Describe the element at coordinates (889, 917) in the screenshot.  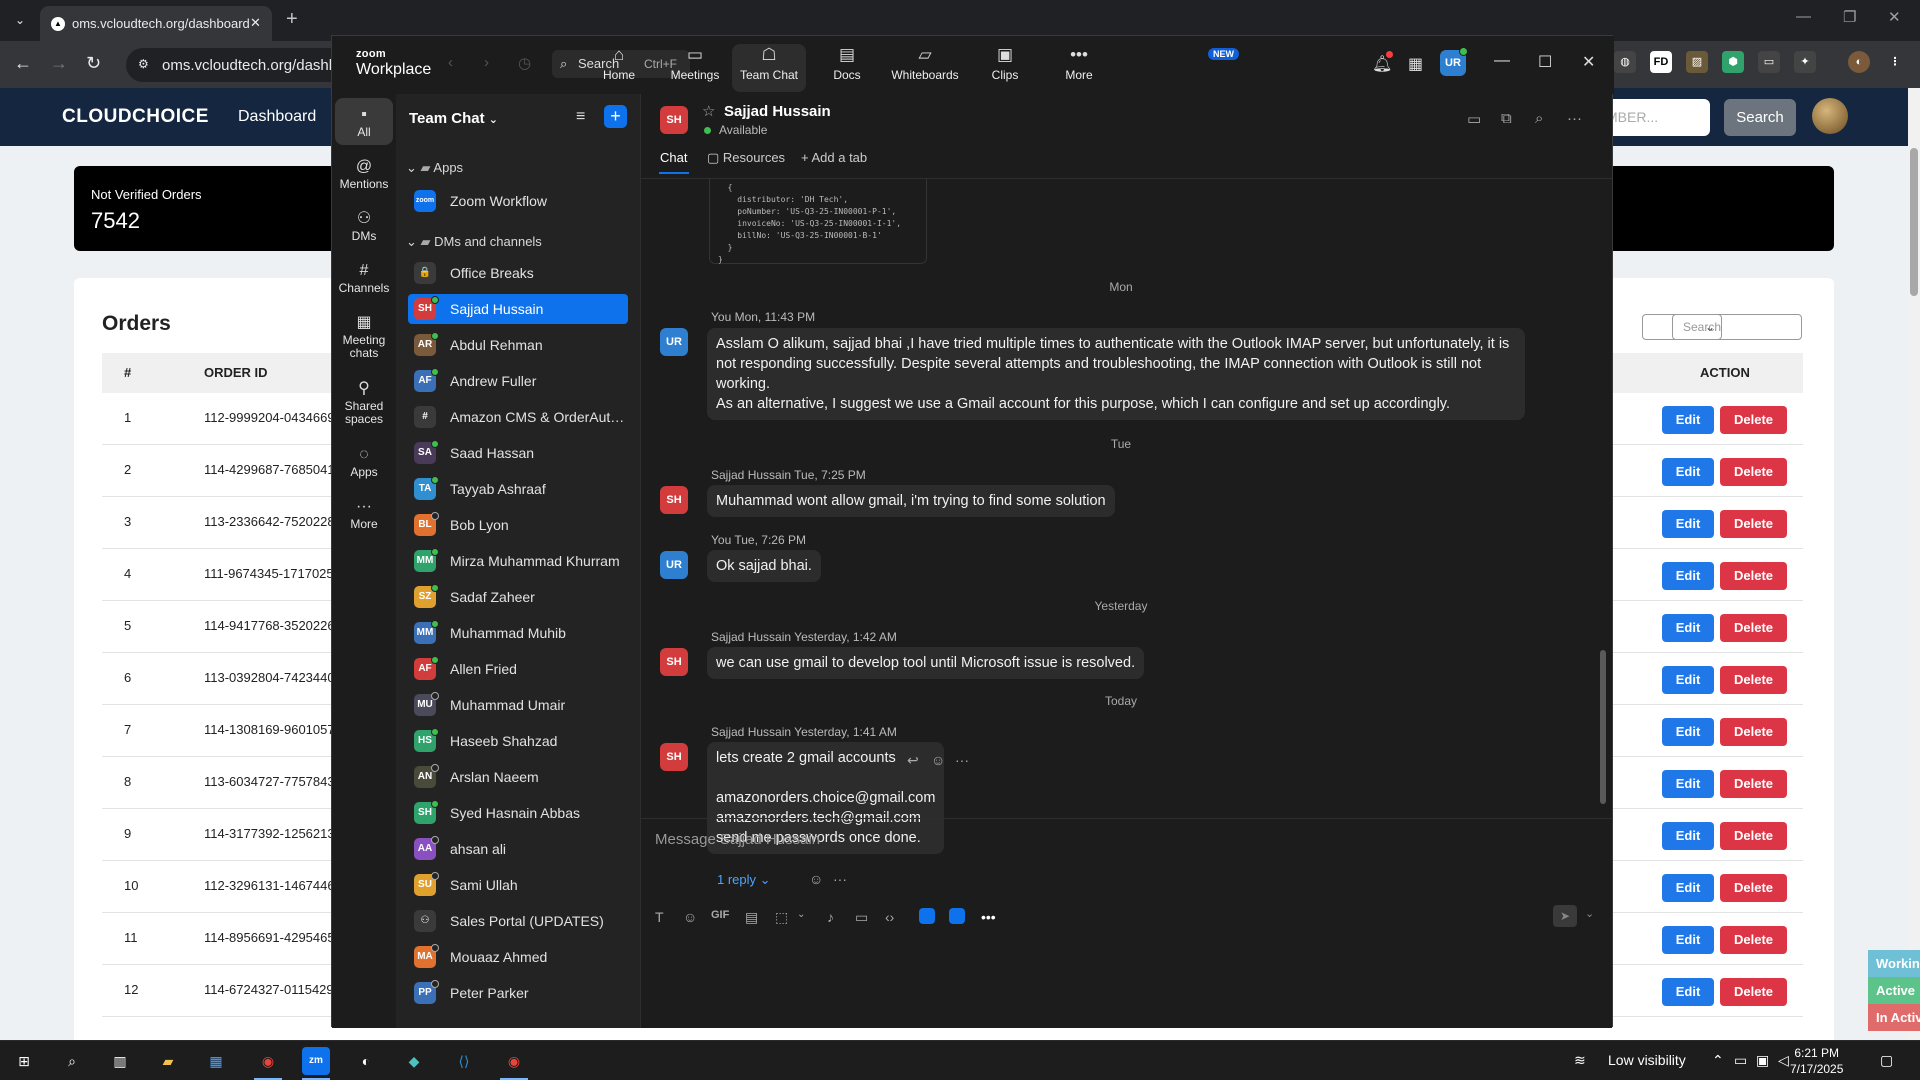
I see `code-snippet-icon: ‹›` at that location.